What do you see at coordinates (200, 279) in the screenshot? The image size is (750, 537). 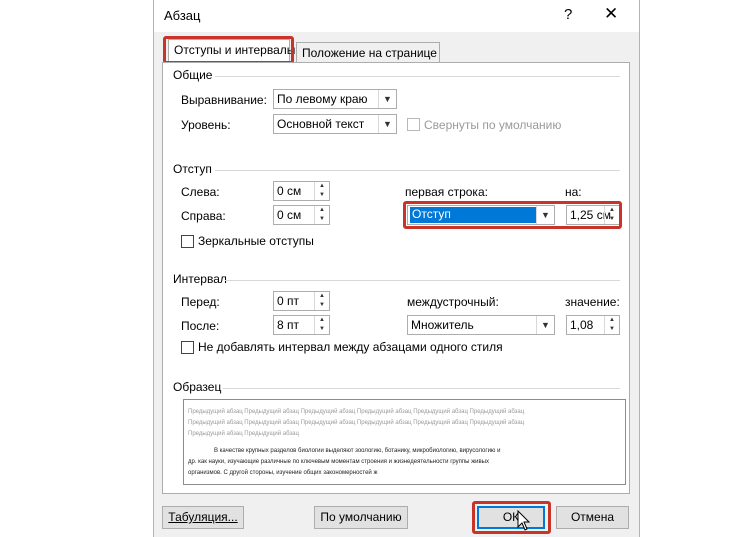 I see `section-spacing-heading: Интервал` at bounding box center [200, 279].